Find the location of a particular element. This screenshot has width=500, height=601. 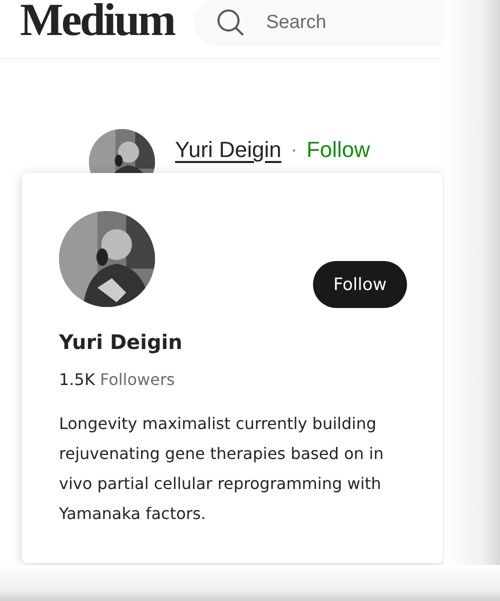

follow-button: Follow is located at coordinates (360, 284).